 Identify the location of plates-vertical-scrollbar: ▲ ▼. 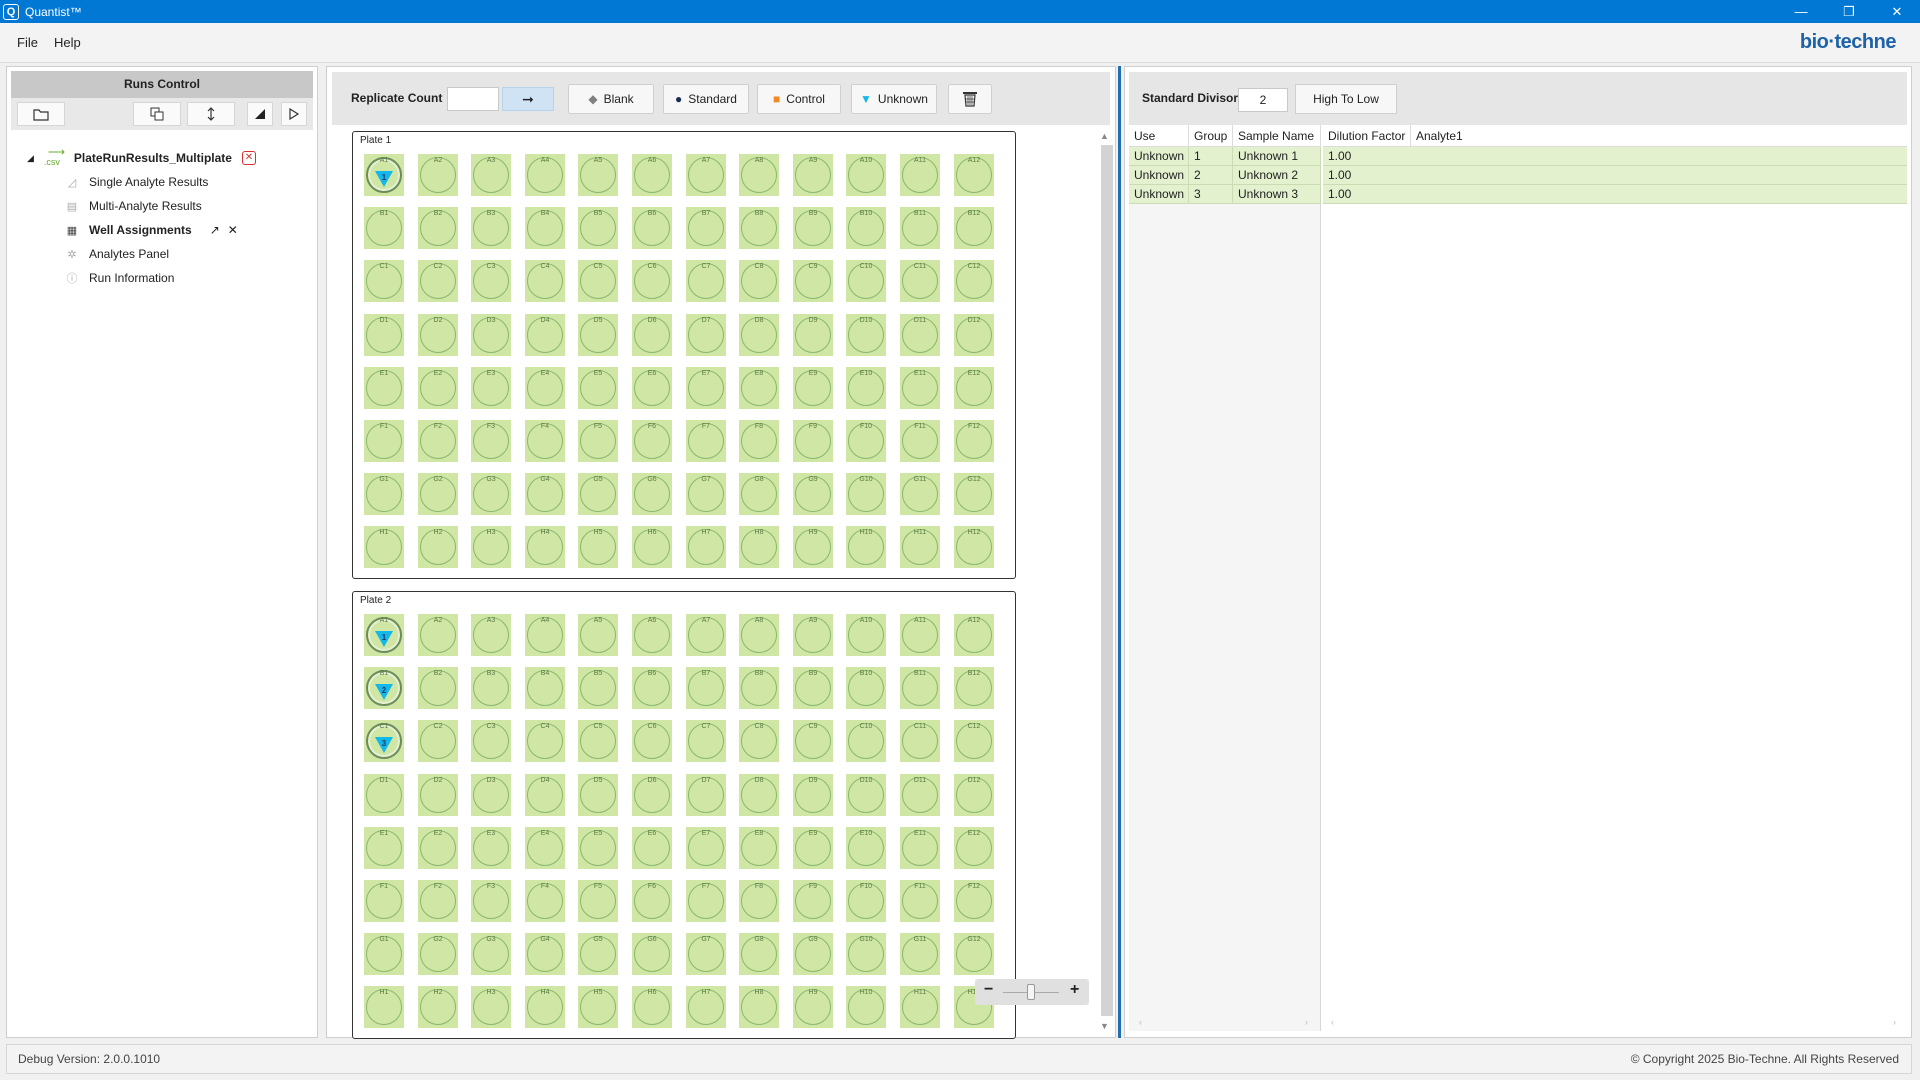
(1105, 583).